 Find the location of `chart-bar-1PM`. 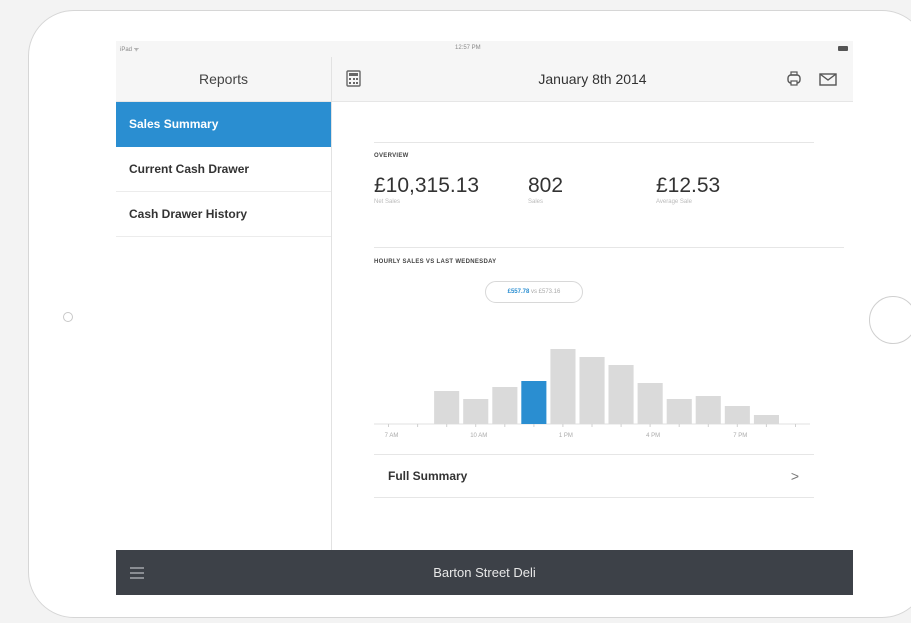

chart-bar-1PM is located at coordinates (563, 386).